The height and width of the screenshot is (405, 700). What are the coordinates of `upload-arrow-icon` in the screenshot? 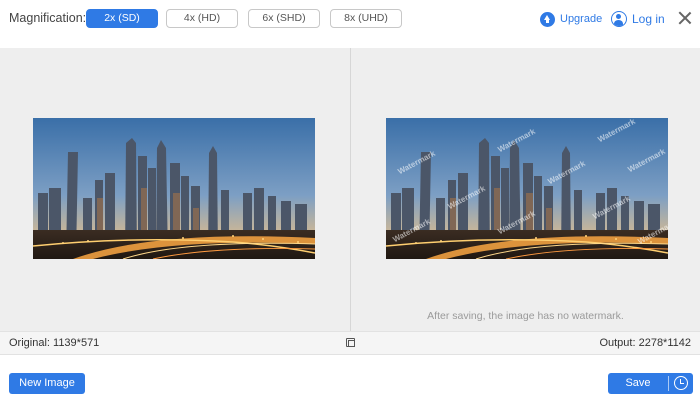 It's located at (547, 19).